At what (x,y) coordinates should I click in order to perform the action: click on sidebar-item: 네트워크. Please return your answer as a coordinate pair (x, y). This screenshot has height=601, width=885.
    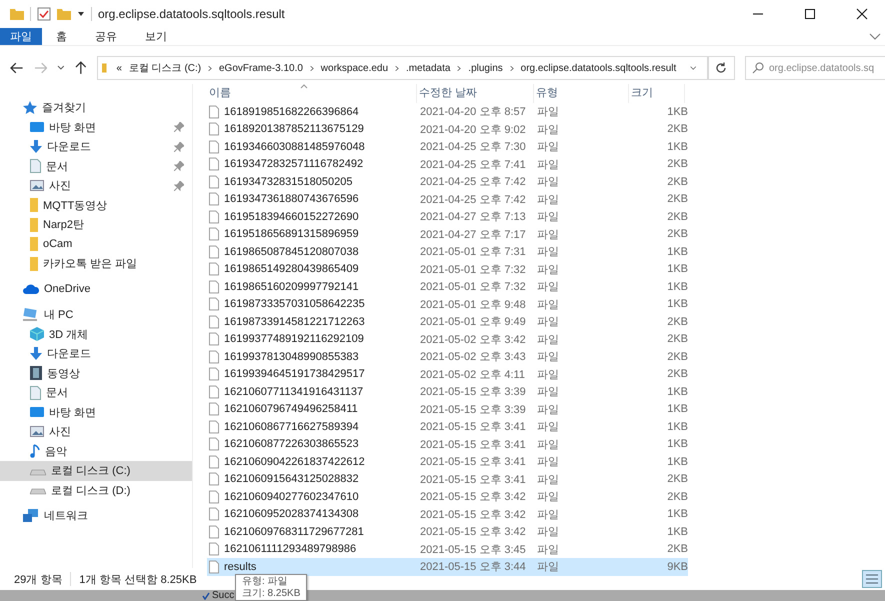
    Looking at the image, I should click on (96, 516).